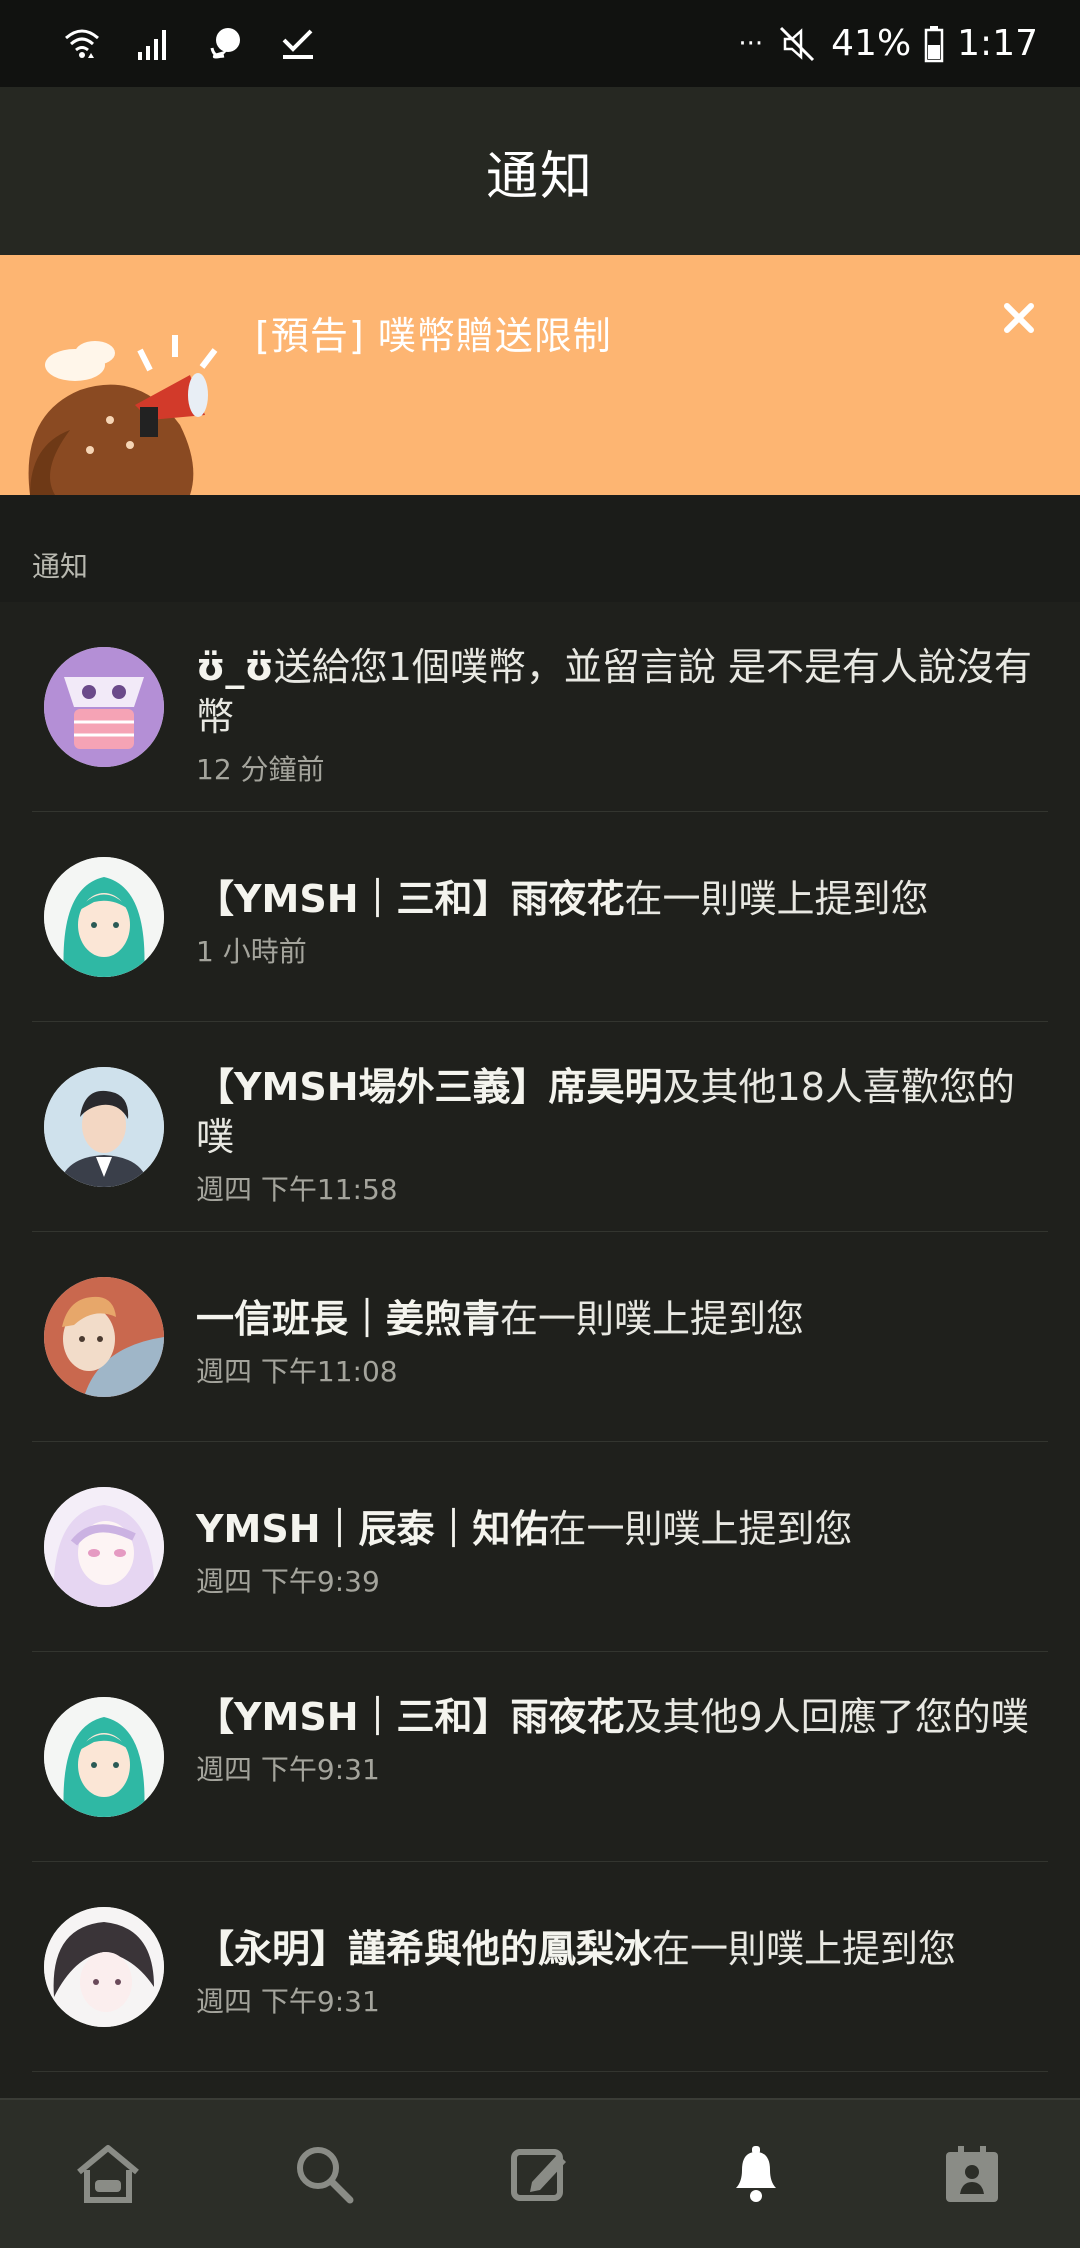 The height and width of the screenshot is (2248, 1080). I want to click on notification-item: ʊ̈_ʊ̈送給您1個噗幣，並留言說 是不是有人說沒有幣 12 分鐘前, so click(540, 707).